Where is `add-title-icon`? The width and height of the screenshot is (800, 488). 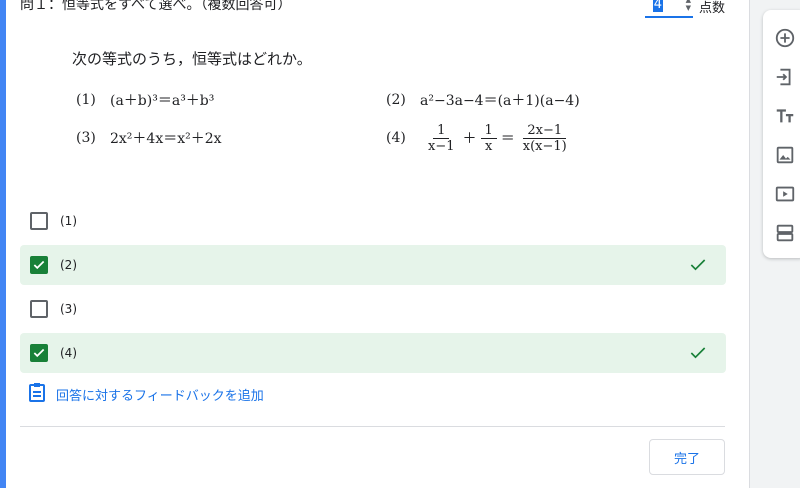
add-title-icon is located at coordinates (783, 115).